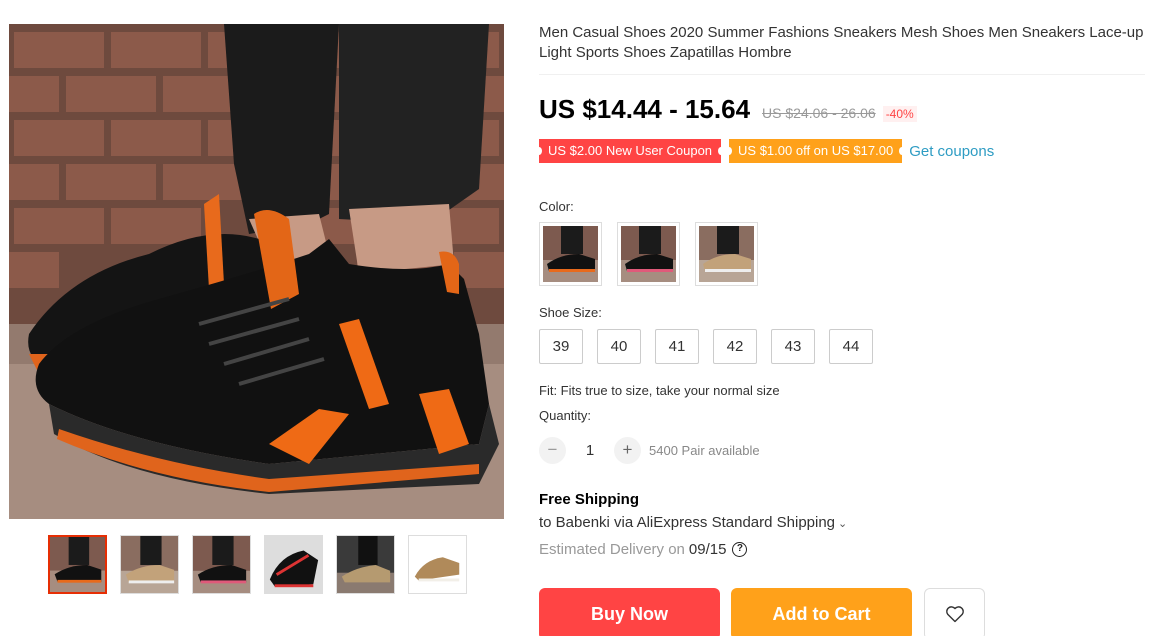 Image resolution: width=1151 pixels, height=636 pixels. Describe the element at coordinates (677, 346) in the screenshot. I see `size-option-41: 41` at that location.